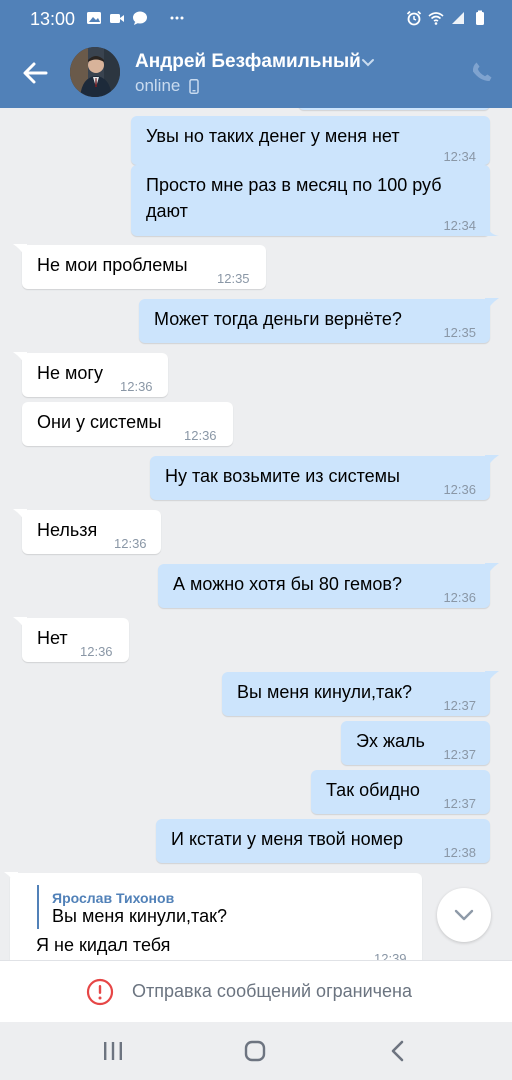 This screenshot has height=1080, width=512. What do you see at coordinates (52, 638) in the screenshot?
I see `message-text: Нет` at bounding box center [52, 638].